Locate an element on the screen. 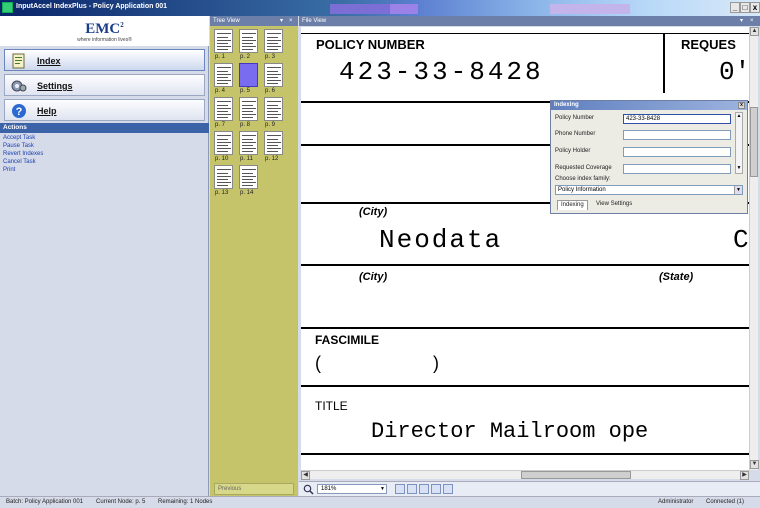 This screenshot has width=760, height=508. doc-company-value-right: C is located at coordinates (741, 240).